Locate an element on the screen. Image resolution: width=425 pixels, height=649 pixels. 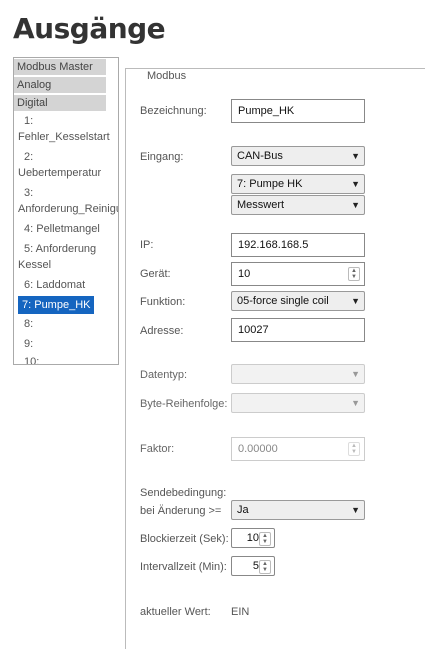
bezeichnung-label: Bezeichnung: is located at coordinates (173, 111).